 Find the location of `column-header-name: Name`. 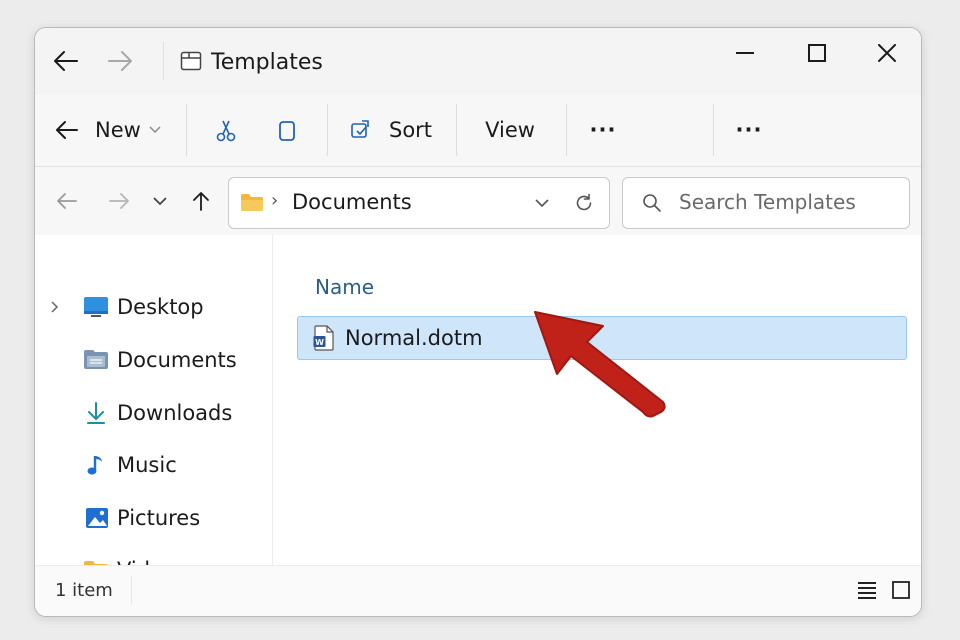

column-header-name: Name is located at coordinates (344, 287).